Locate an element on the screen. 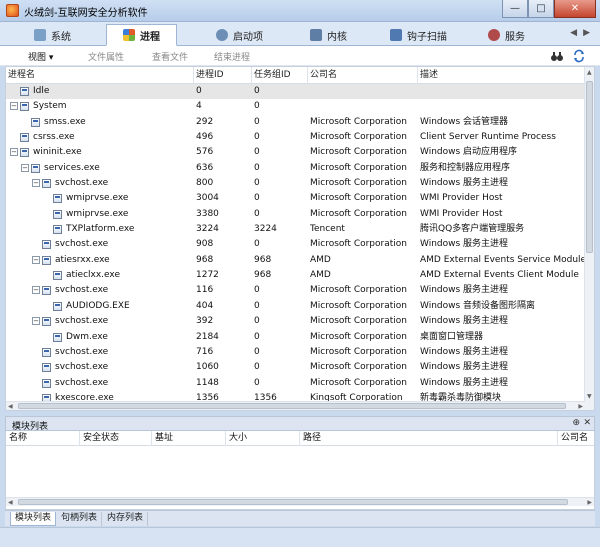 This screenshot has height=547, width=600. tab-handle-list: 句柄列表 is located at coordinates (80, 519).